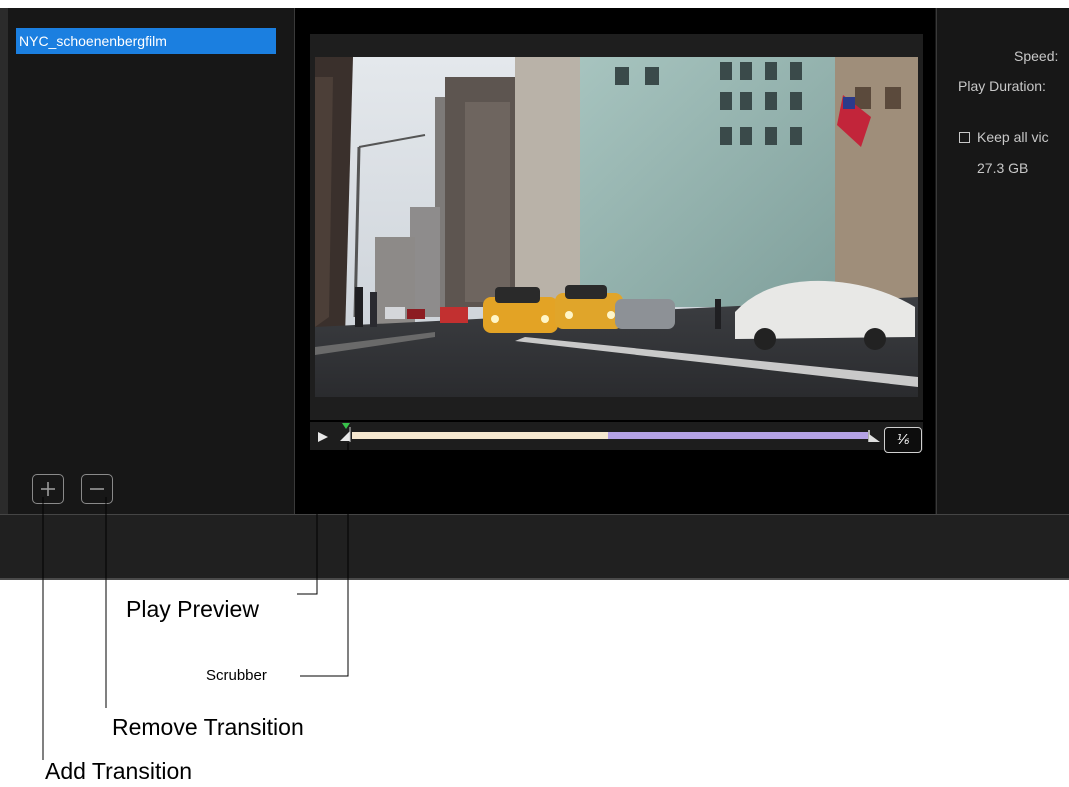 This screenshot has height=787, width=1069. I want to click on window-bottom-edge, so click(534, 579).